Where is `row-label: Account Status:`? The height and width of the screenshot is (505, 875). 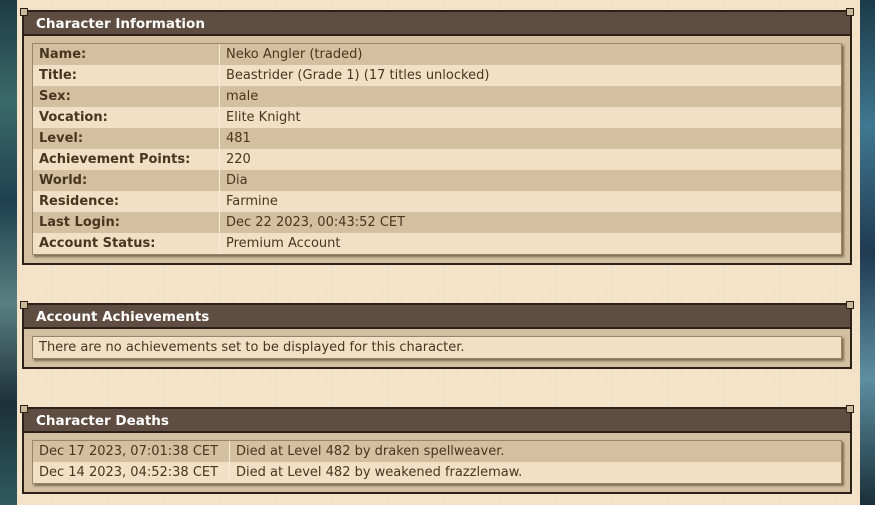 row-label: Account Status: is located at coordinates (126, 243).